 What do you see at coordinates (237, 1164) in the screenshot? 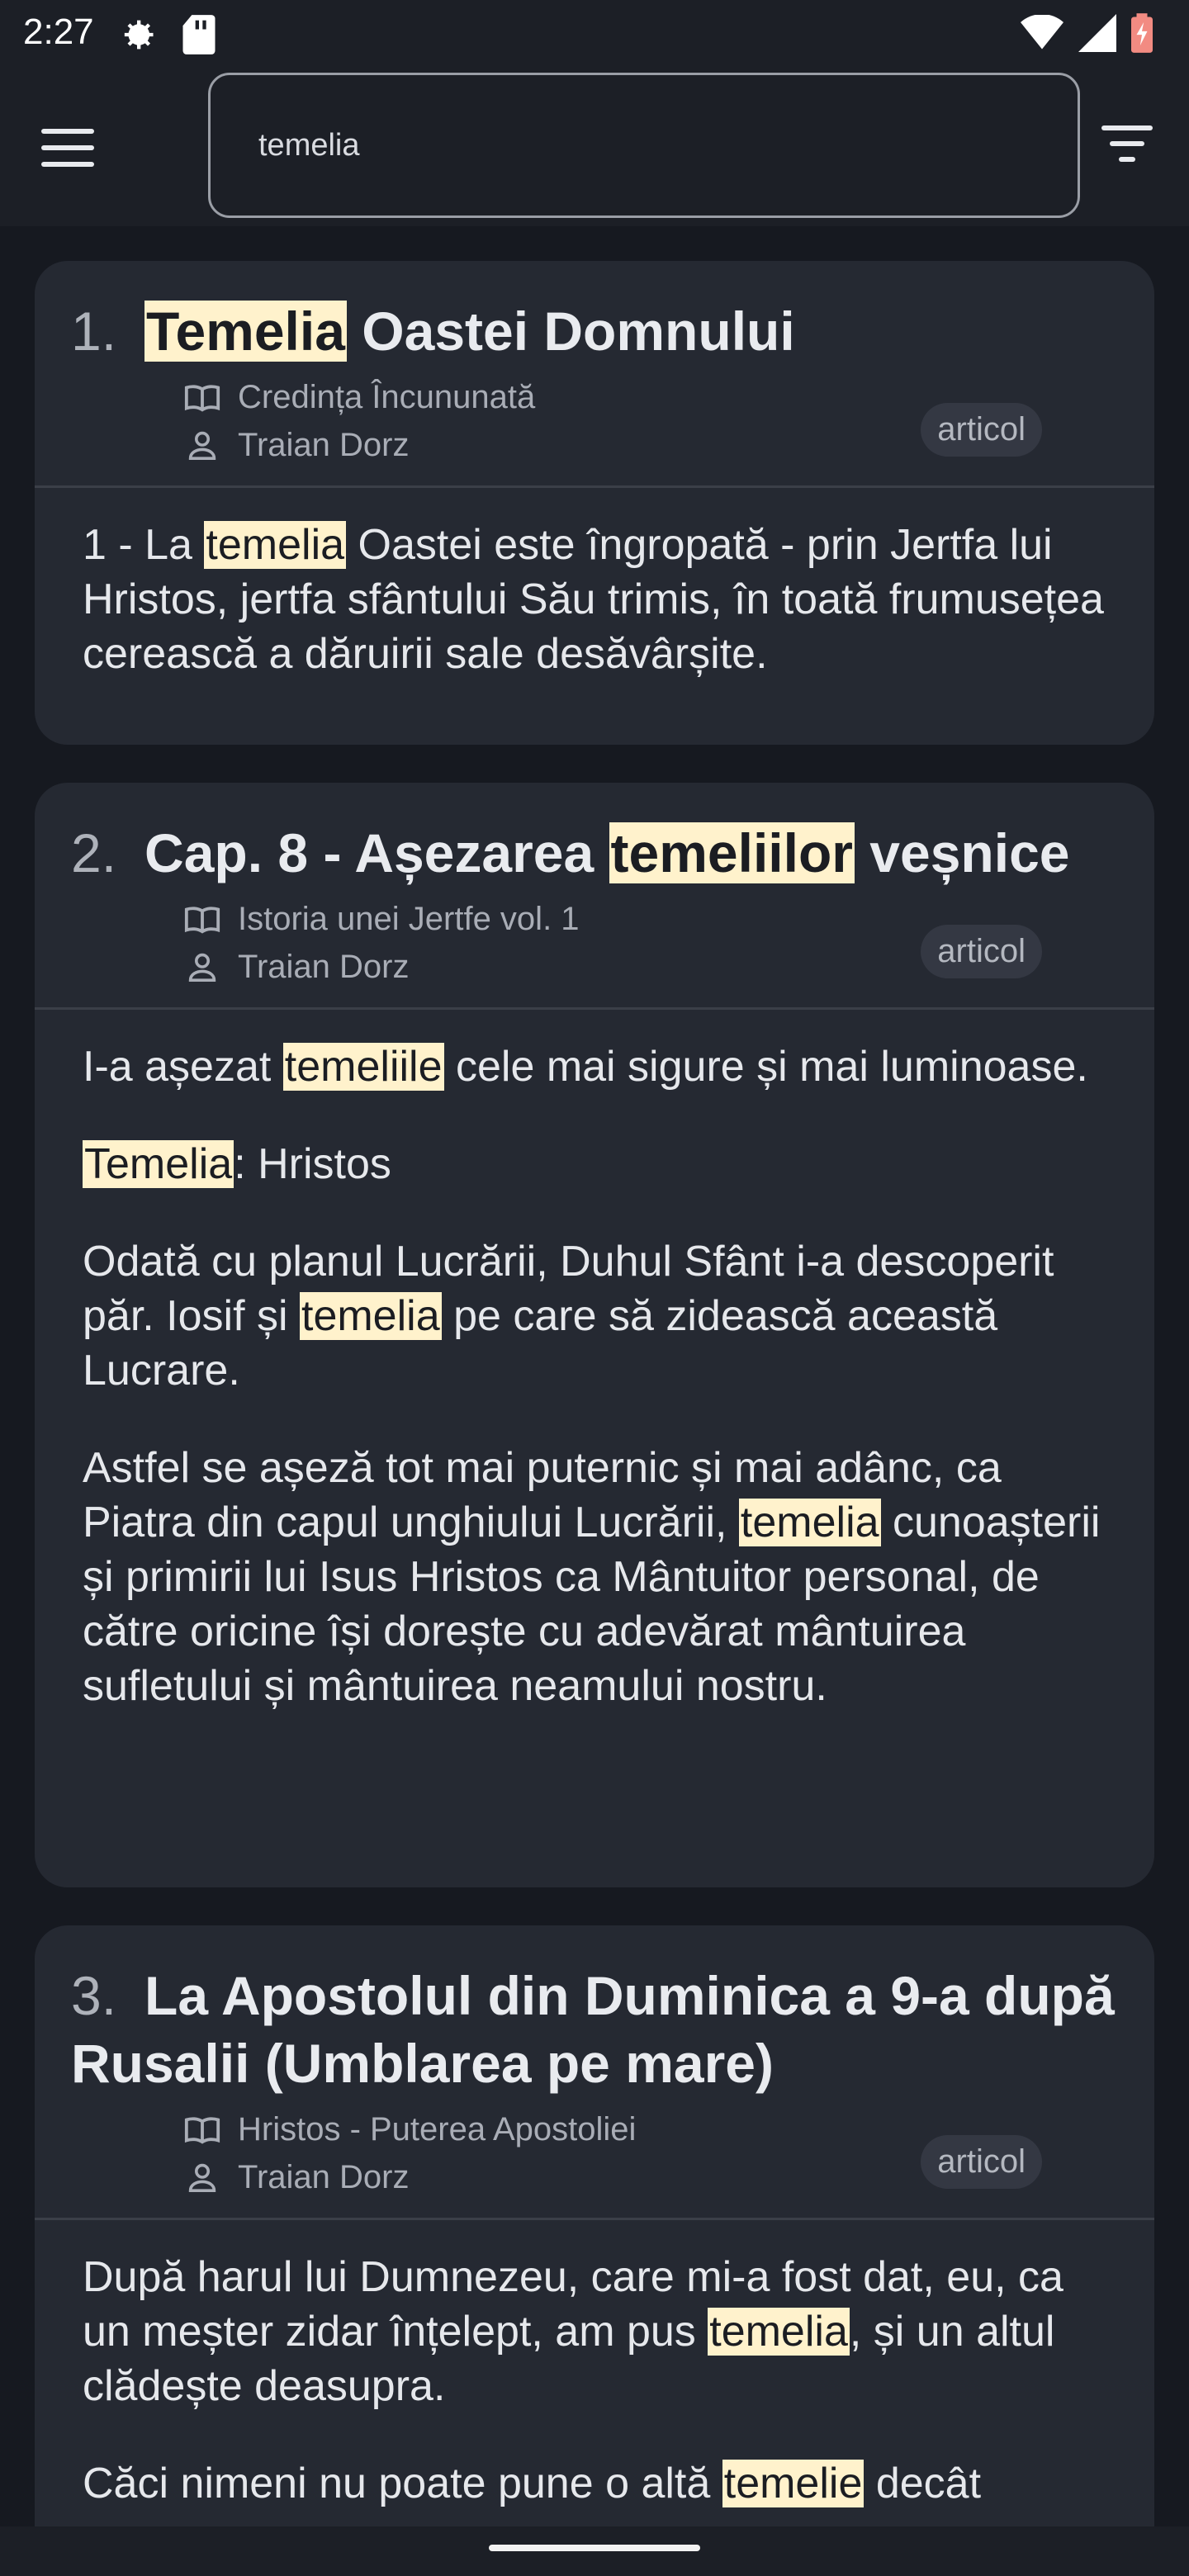
I see `snippet-paragraph: Temelia: Hristos` at bounding box center [237, 1164].